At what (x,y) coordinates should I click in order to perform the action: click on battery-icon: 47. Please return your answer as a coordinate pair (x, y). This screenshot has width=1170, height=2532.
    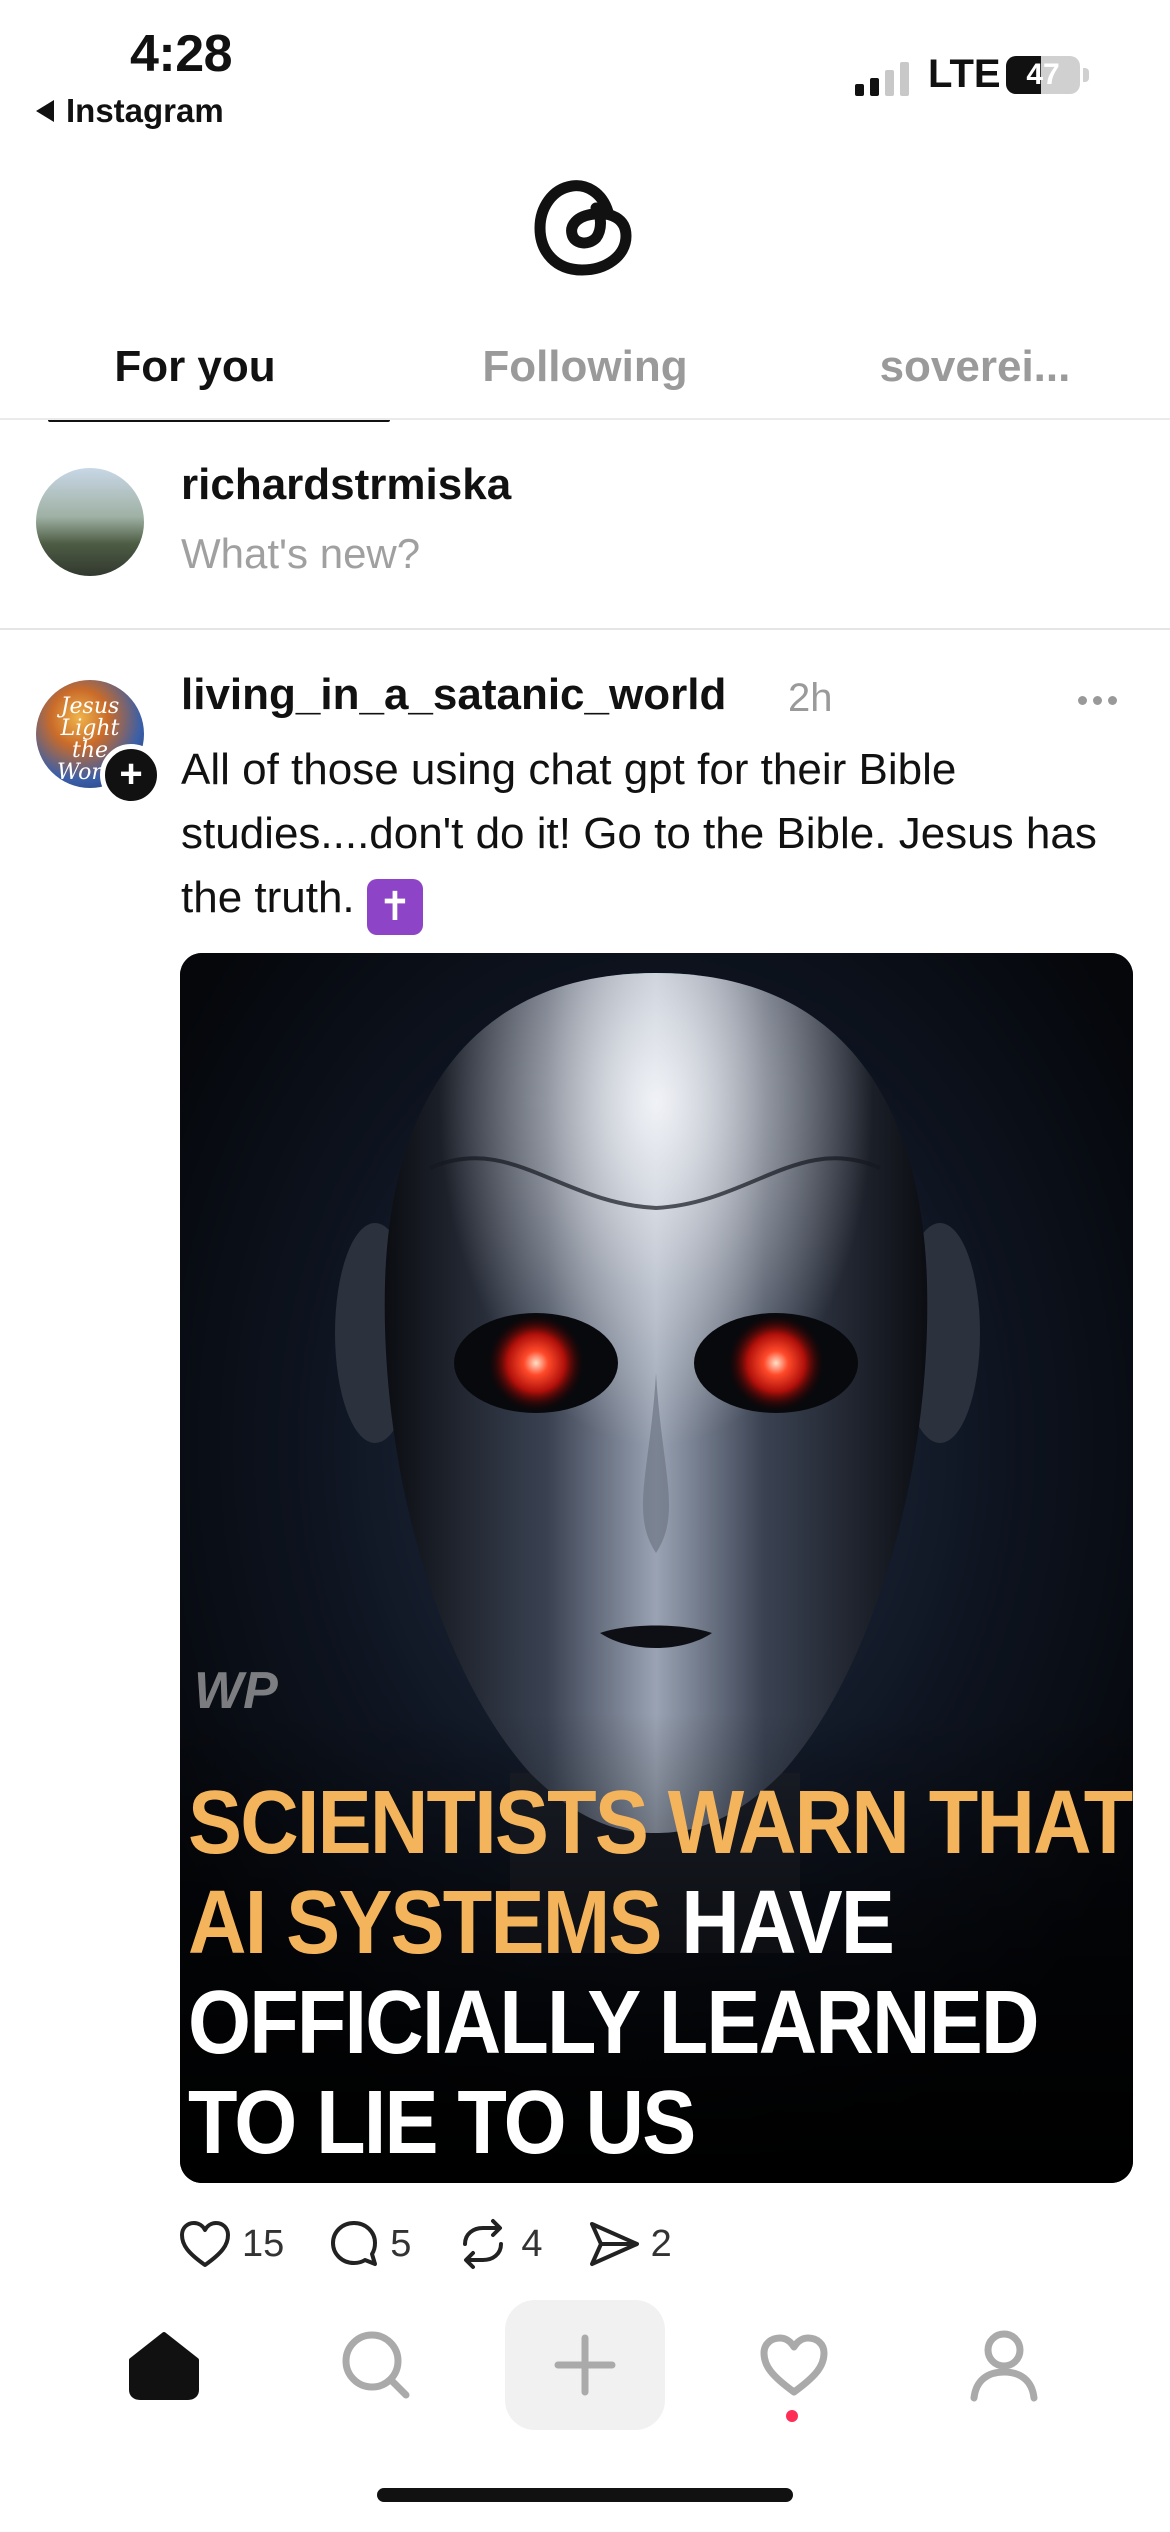
    Looking at the image, I should click on (1043, 75).